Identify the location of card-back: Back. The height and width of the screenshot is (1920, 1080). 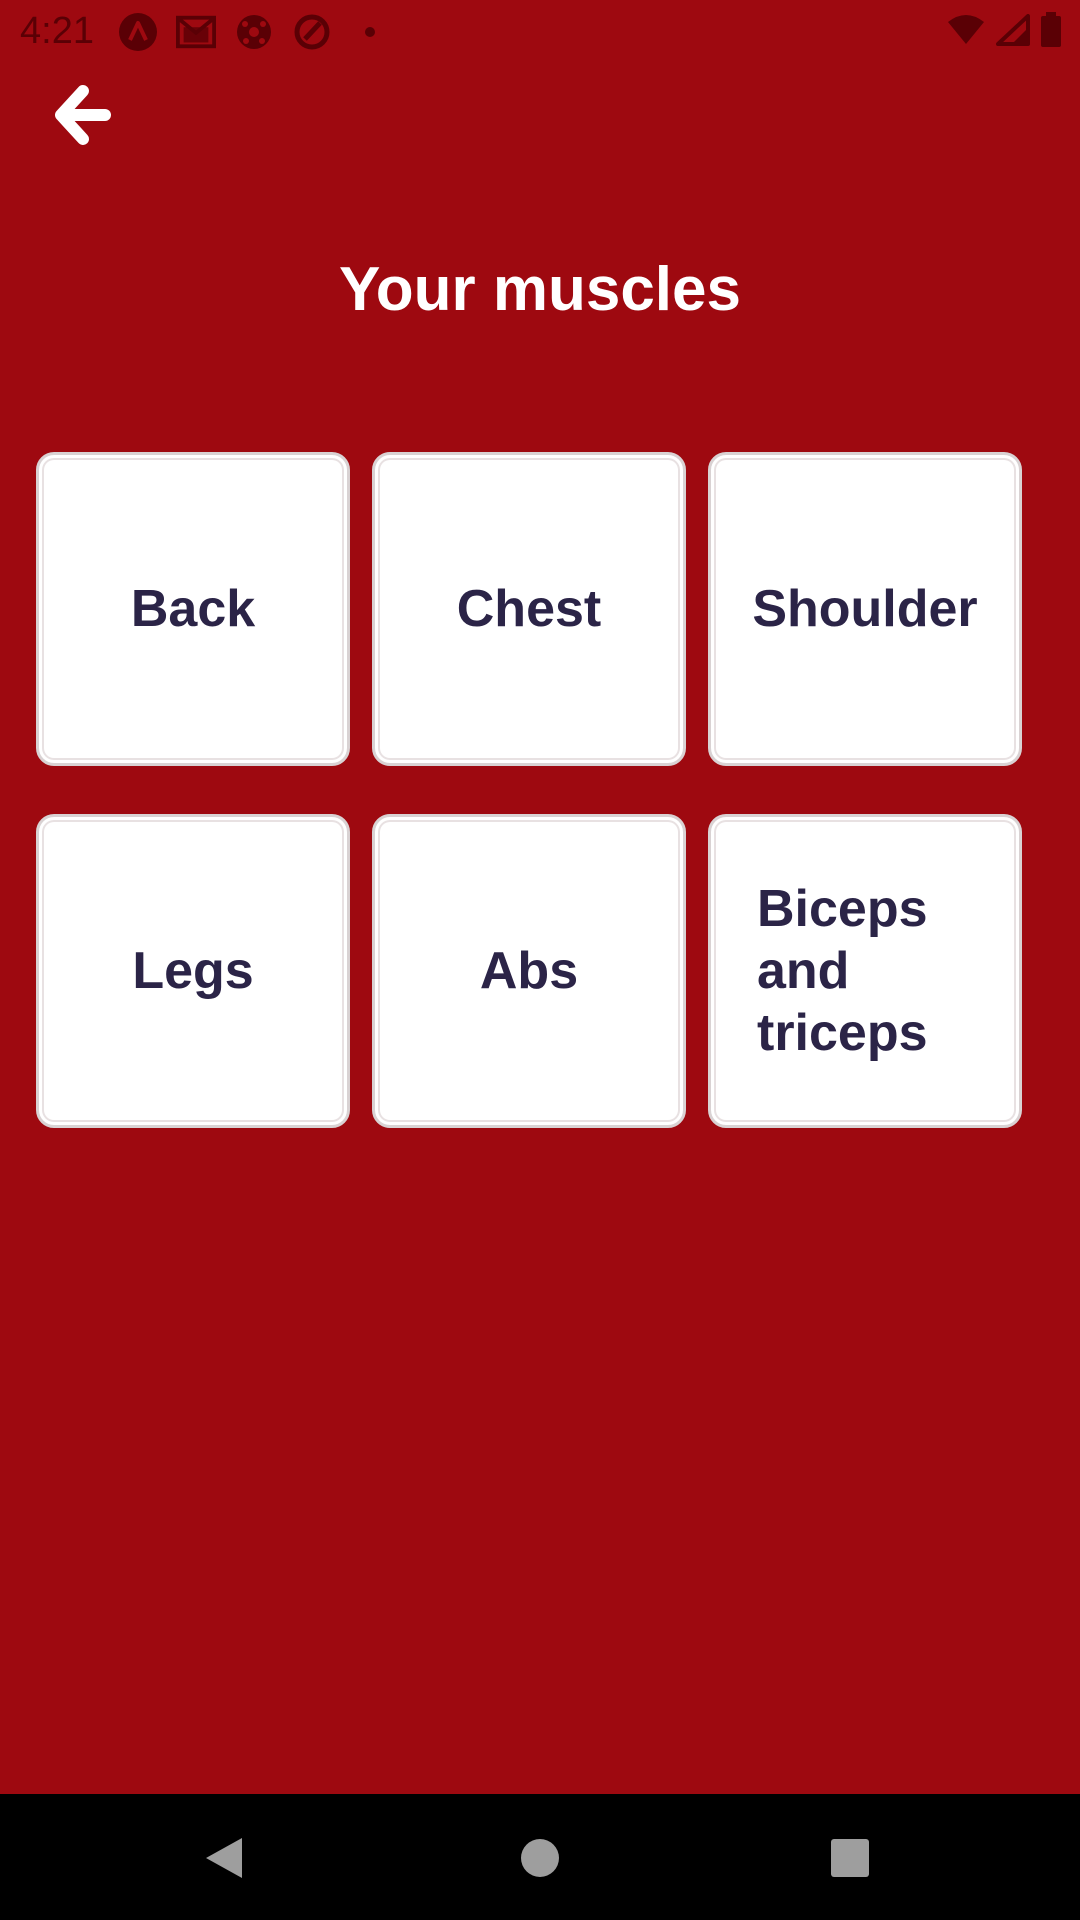
(193, 609).